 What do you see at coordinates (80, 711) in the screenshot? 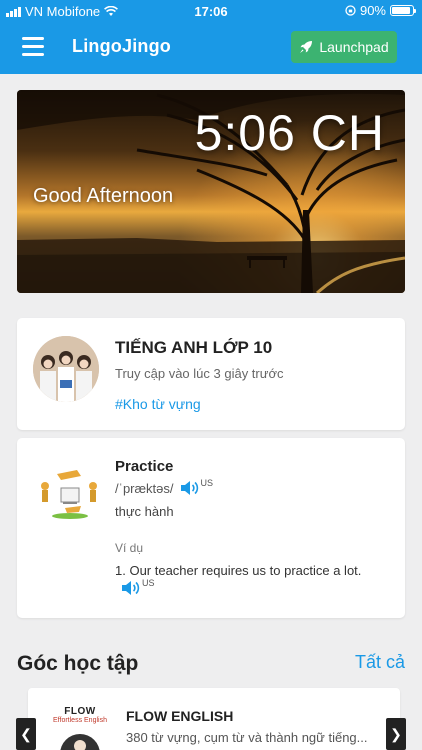
I see `flow-logo: FLOW` at bounding box center [80, 711].